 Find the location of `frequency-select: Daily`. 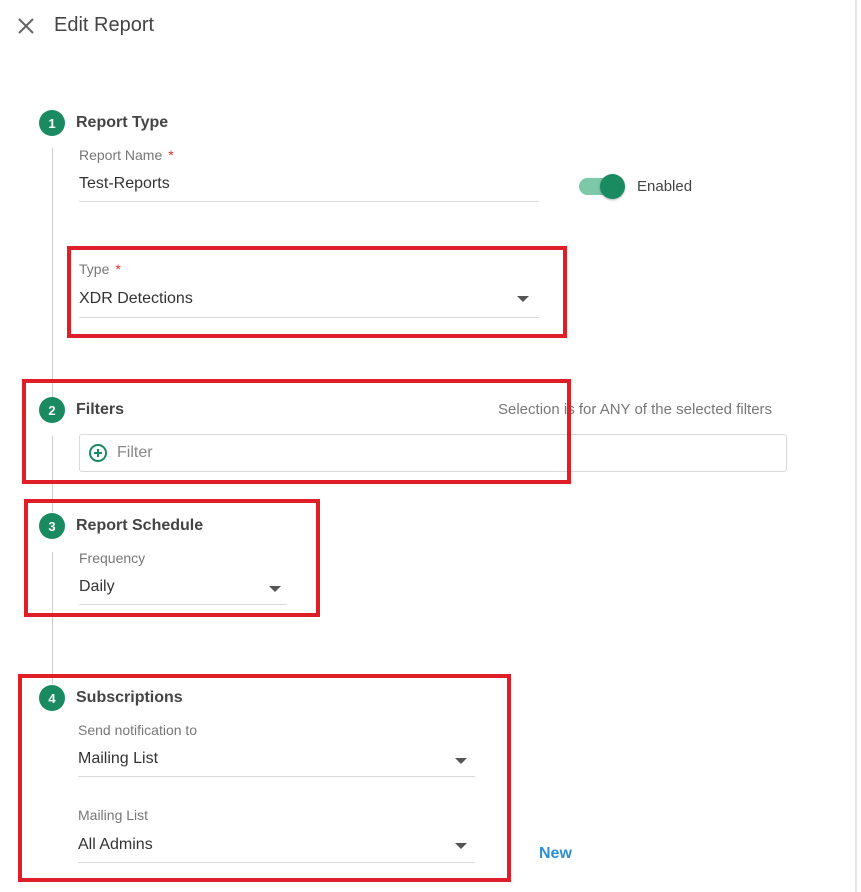

frequency-select: Daily is located at coordinates (183, 589).